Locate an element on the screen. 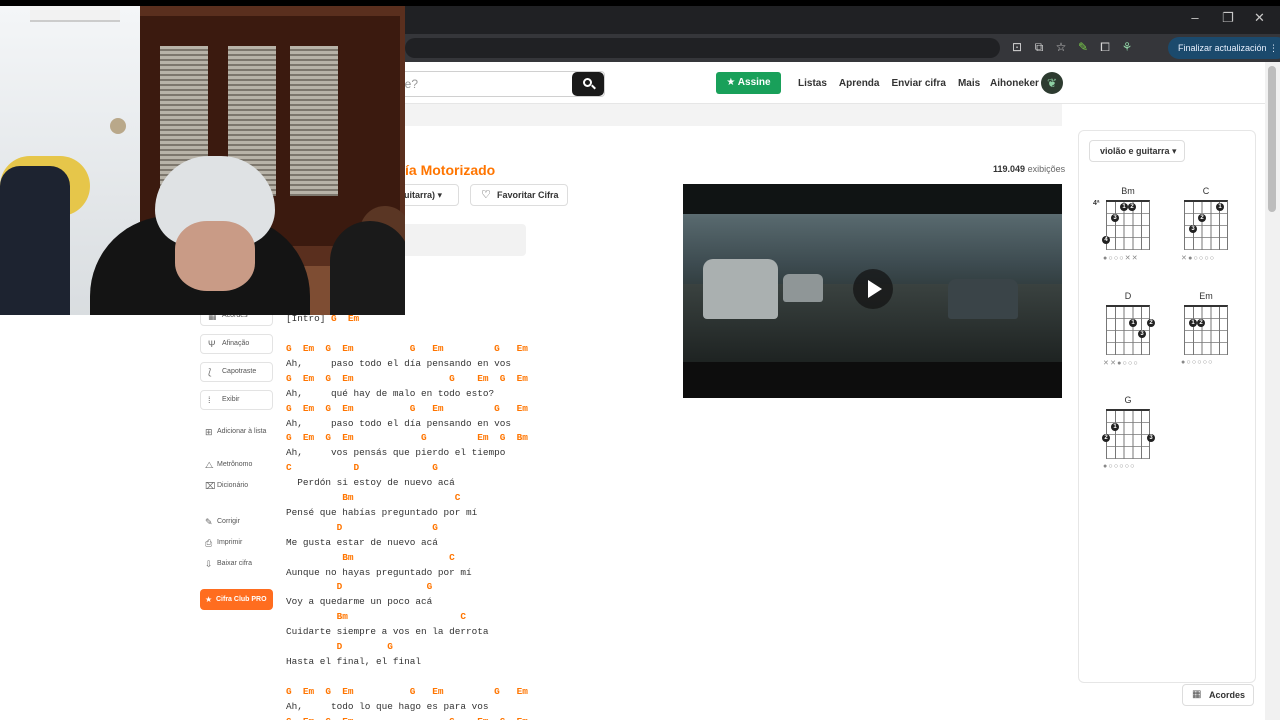  acordes-button: ▦ Acordes is located at coordinates (1218, 695).